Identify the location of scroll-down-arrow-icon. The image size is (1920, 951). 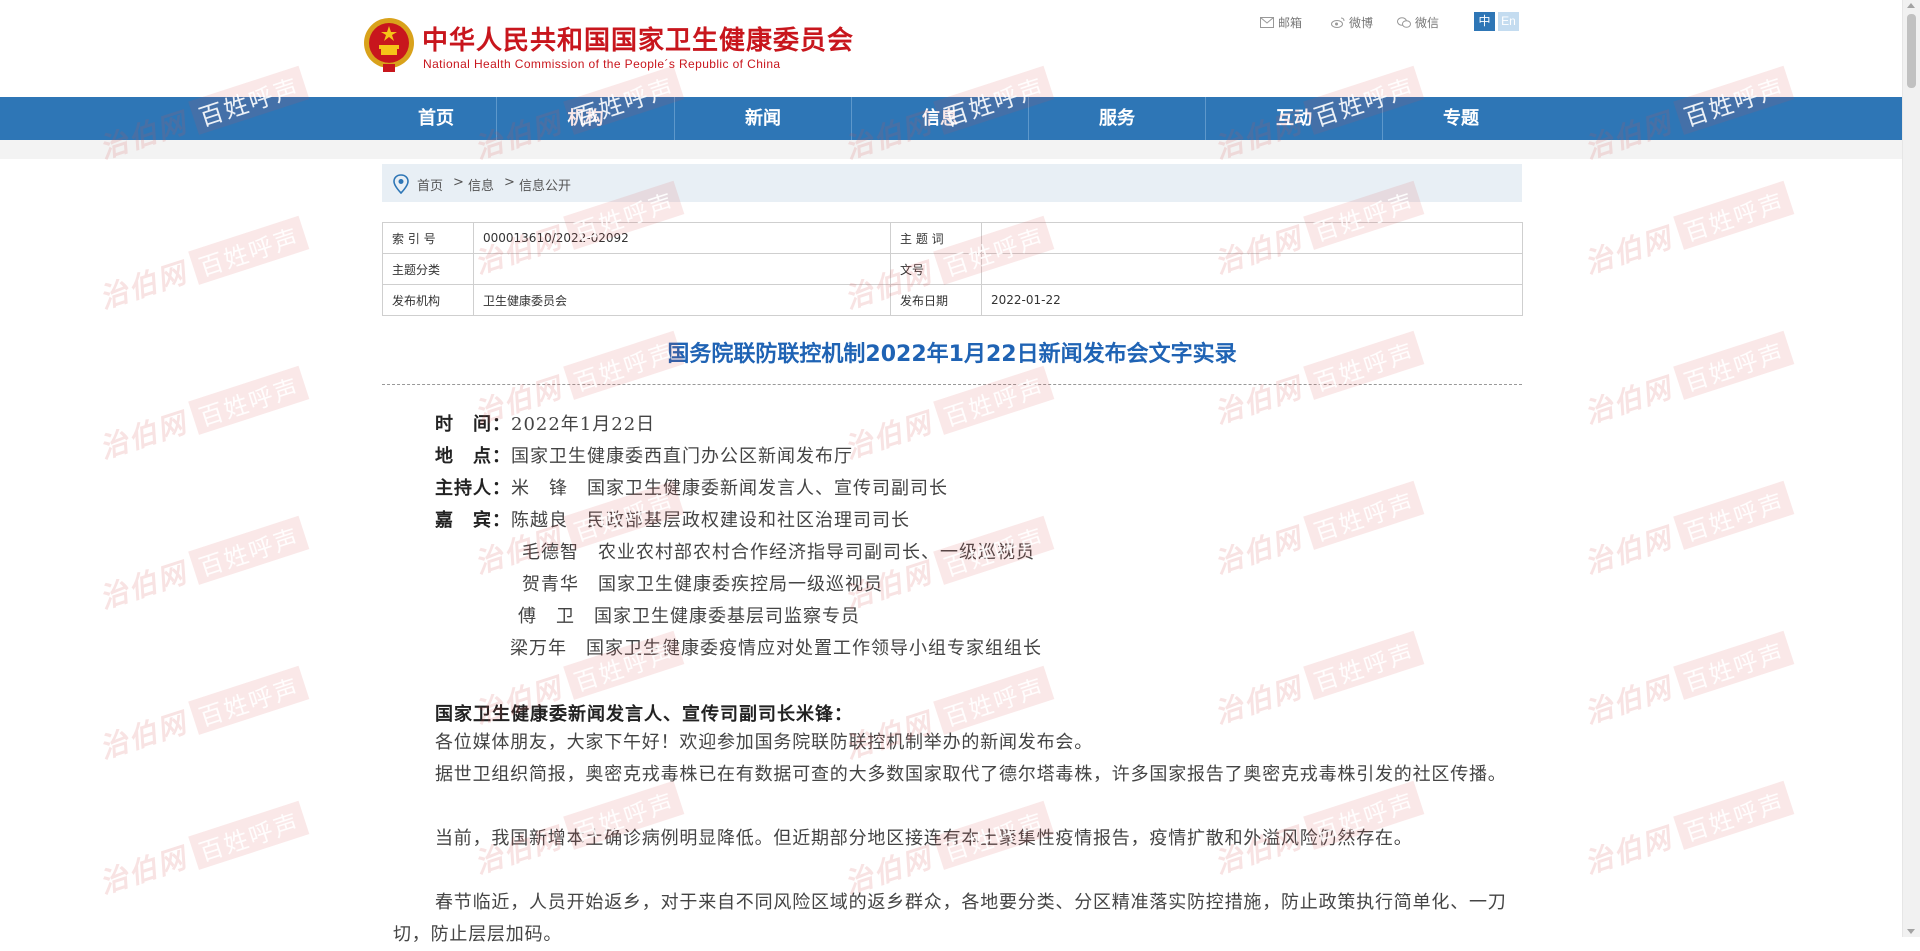
(1911, 931).